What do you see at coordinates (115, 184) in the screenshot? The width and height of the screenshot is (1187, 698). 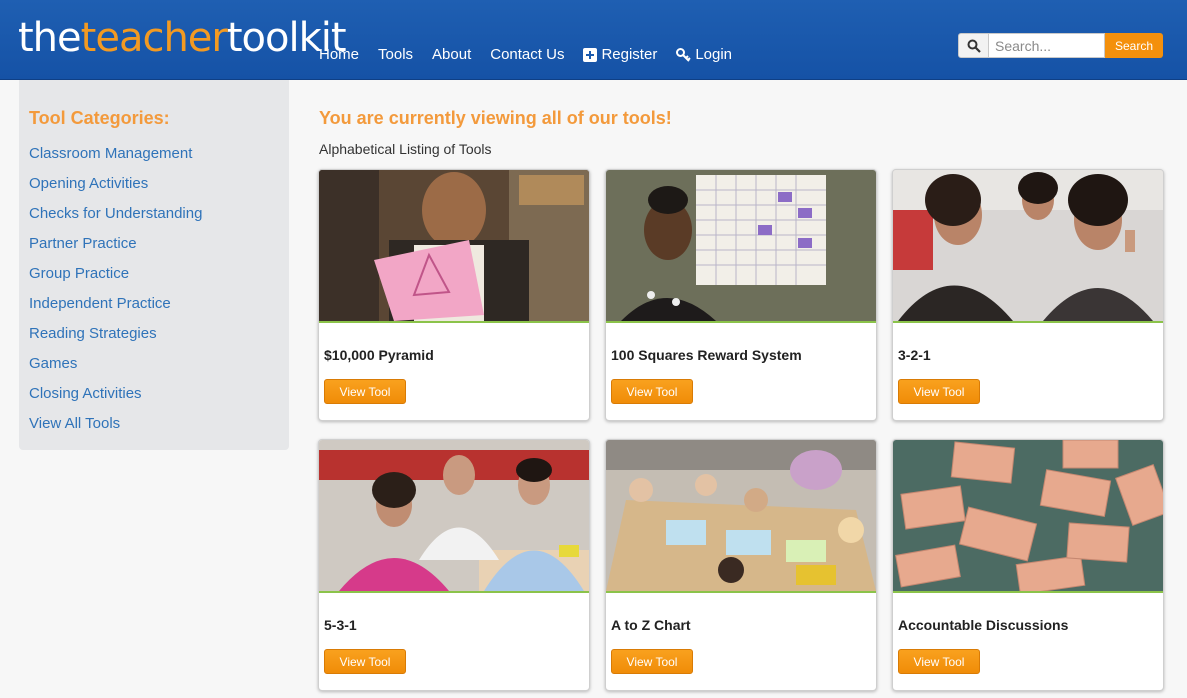 I see `category-opening-activities: Opening Activities` at bounding box center [115, 184].